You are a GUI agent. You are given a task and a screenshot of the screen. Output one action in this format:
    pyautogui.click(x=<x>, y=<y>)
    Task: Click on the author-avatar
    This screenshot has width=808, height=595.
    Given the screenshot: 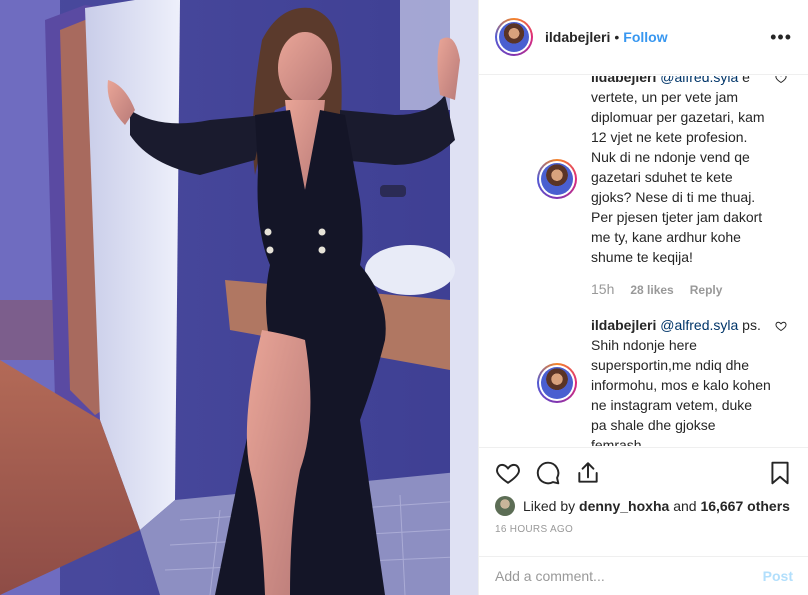 What is the action you would take?
    pyautogui.click(x=514, y=37)
    